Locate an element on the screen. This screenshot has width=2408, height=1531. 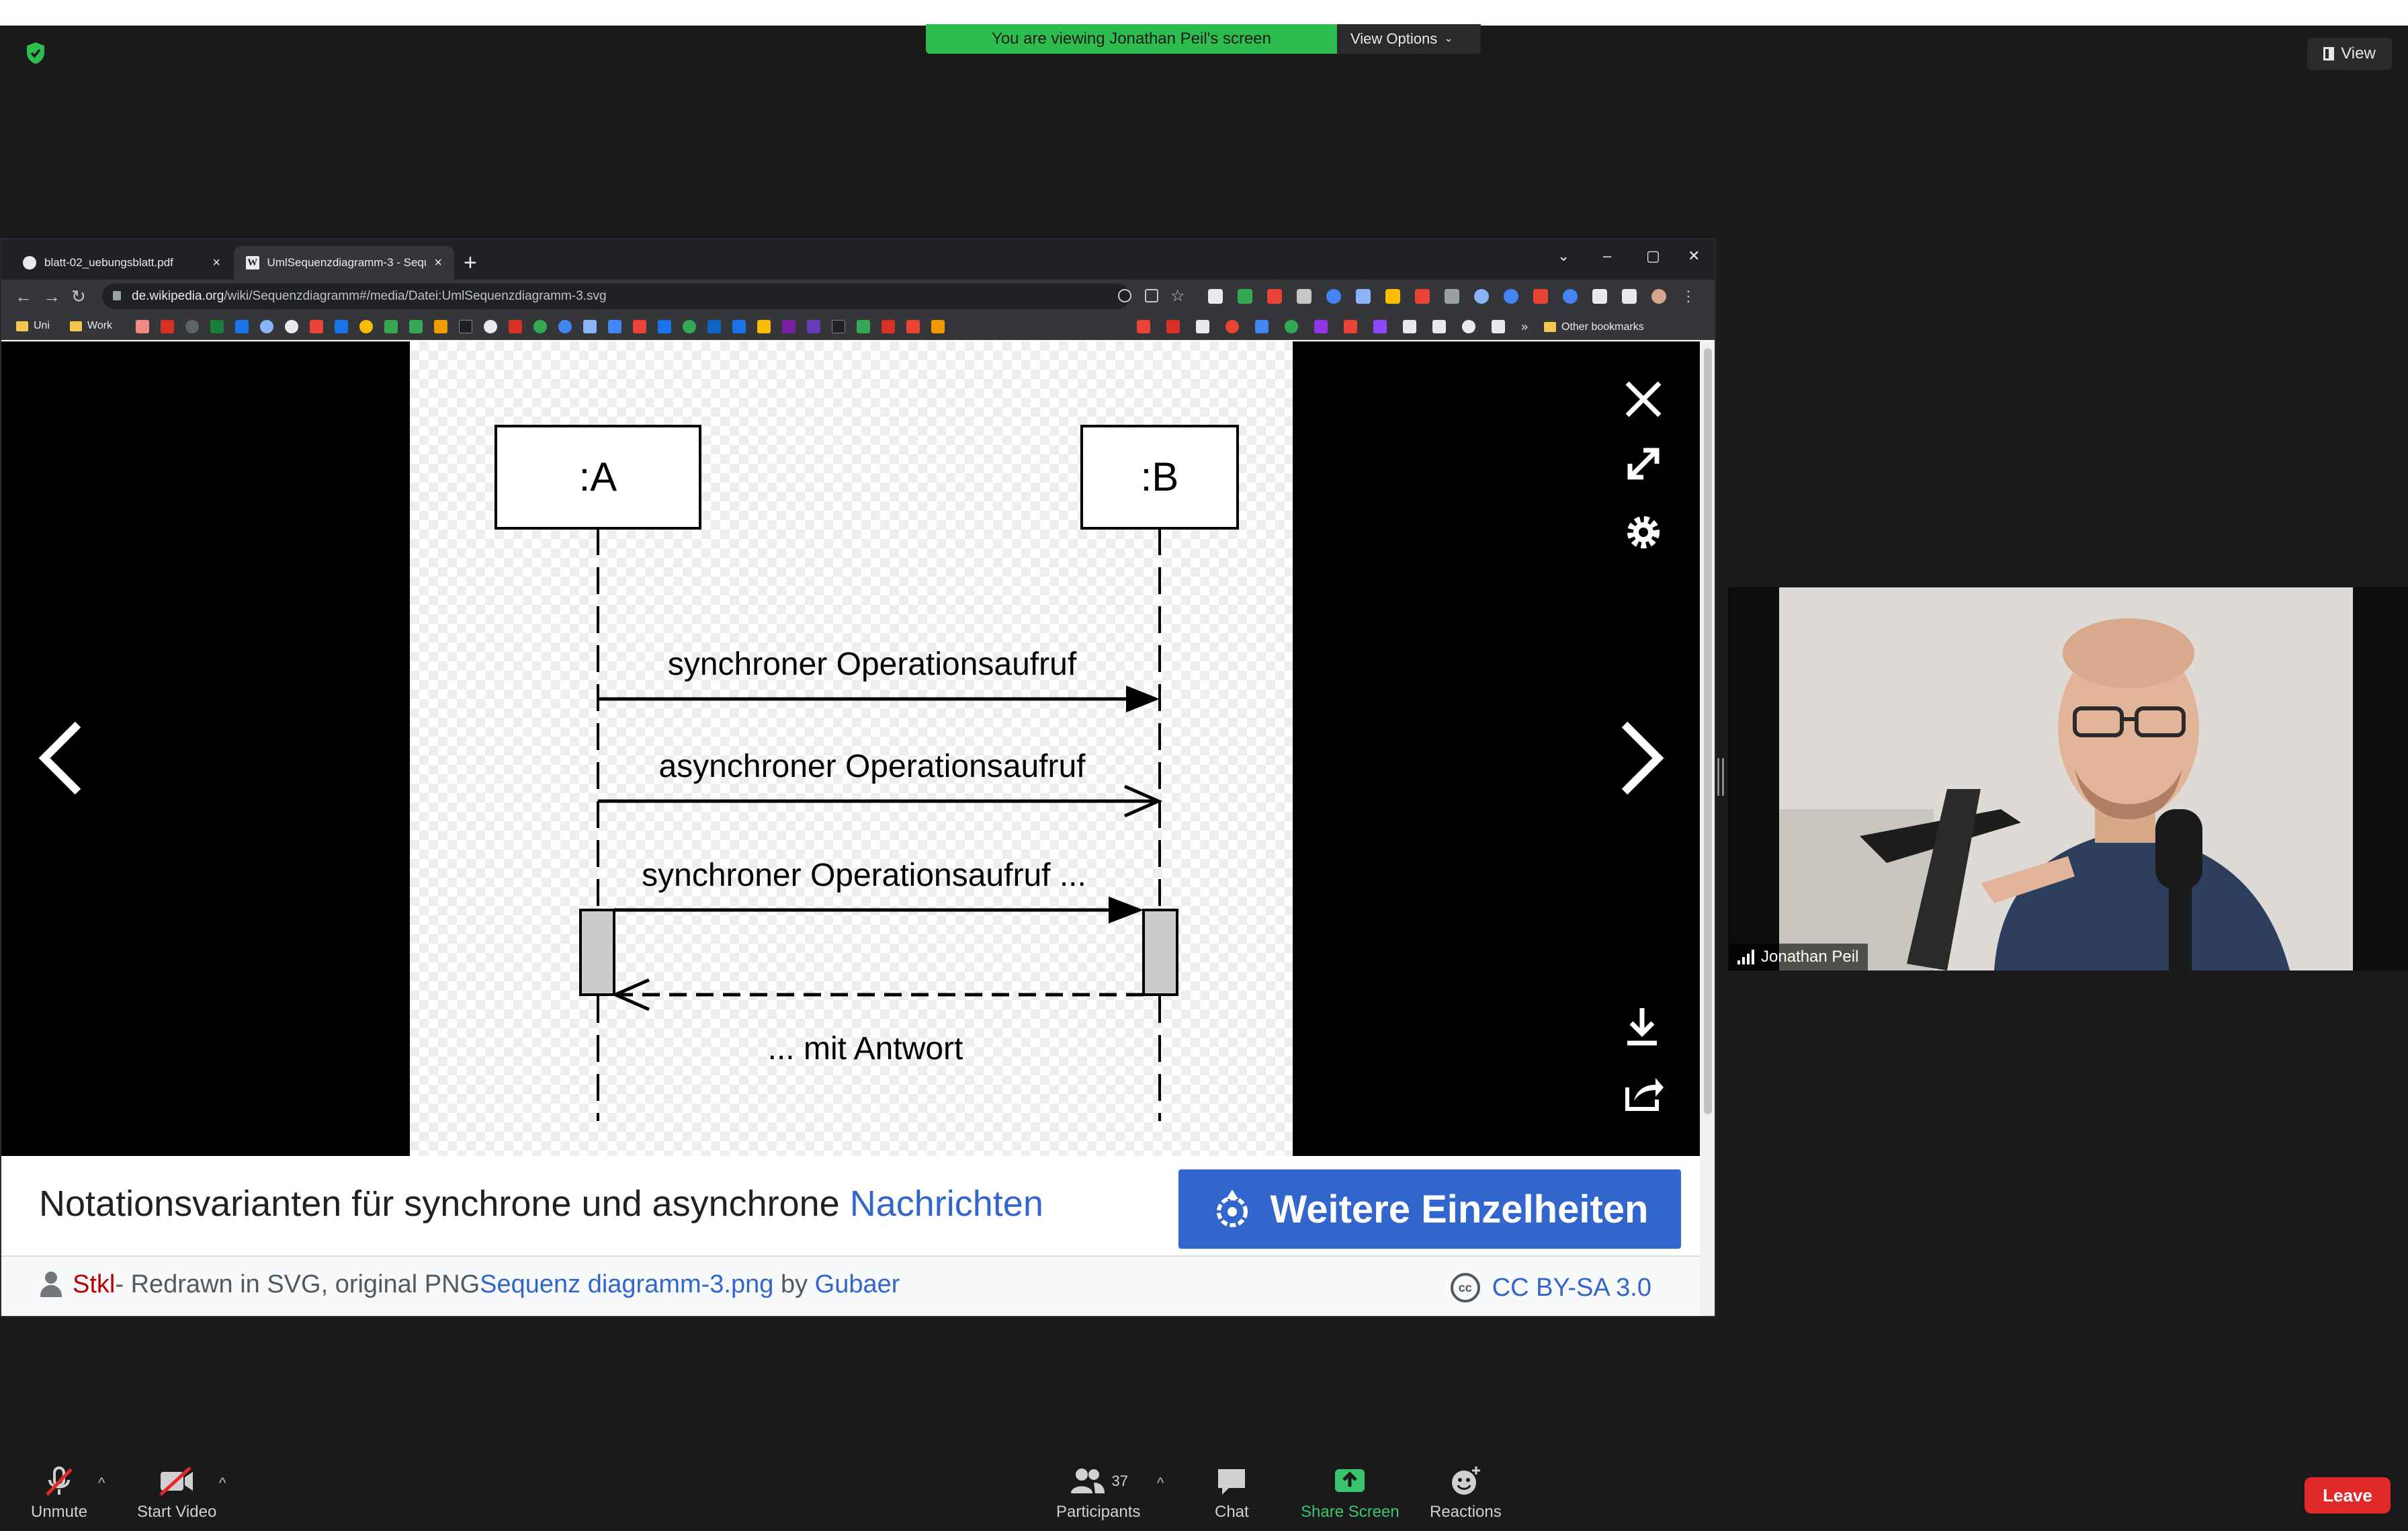
gear-icon is located at coordinates (1643, 532).